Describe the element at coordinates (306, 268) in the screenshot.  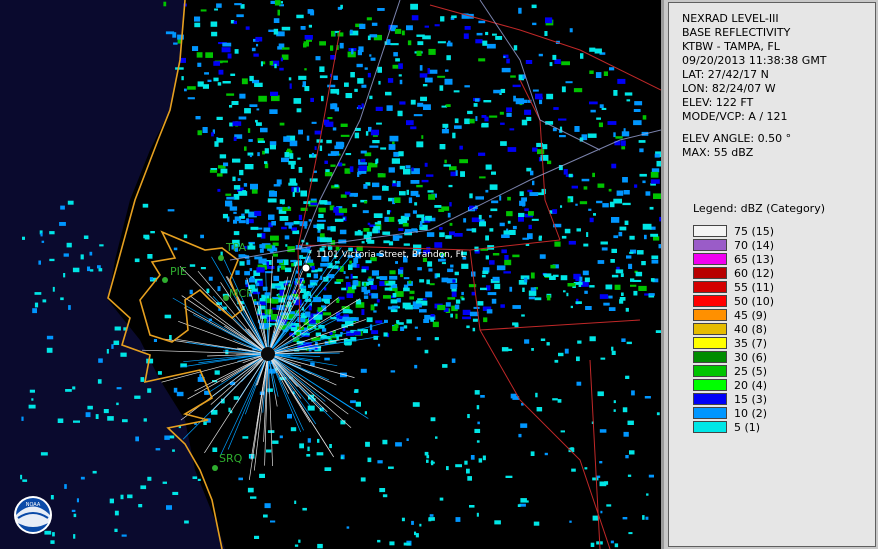
I see `address-pin` at that location.